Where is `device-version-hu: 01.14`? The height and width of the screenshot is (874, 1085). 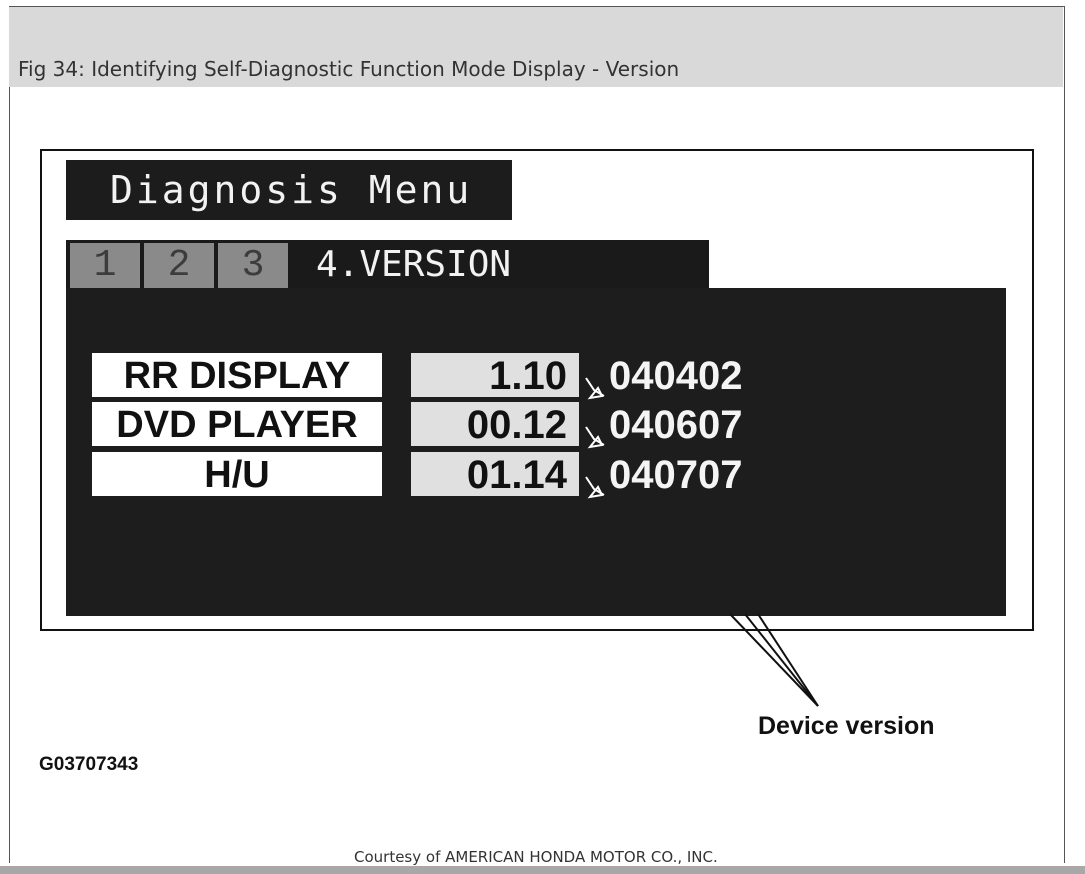 device-version-hu: 01.14 is located at coordinates (495, 474).